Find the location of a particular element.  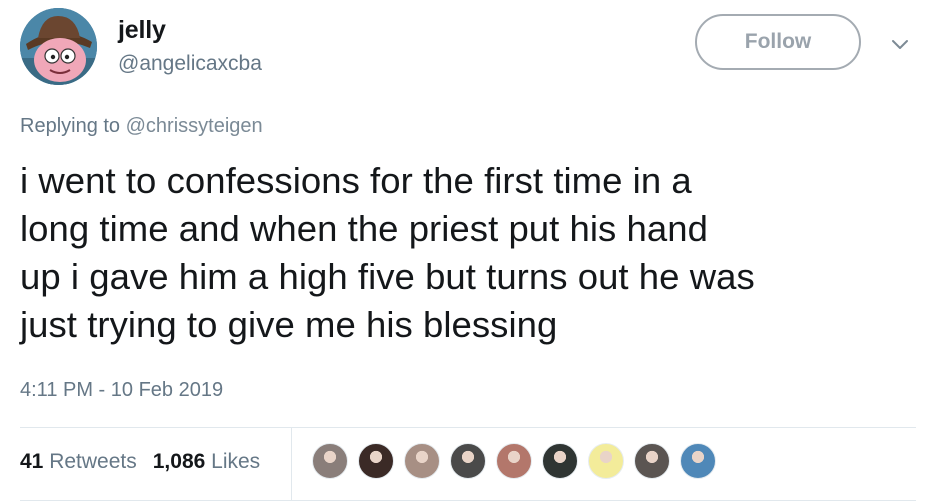

avatar-image is located at coordinates (58, 46).